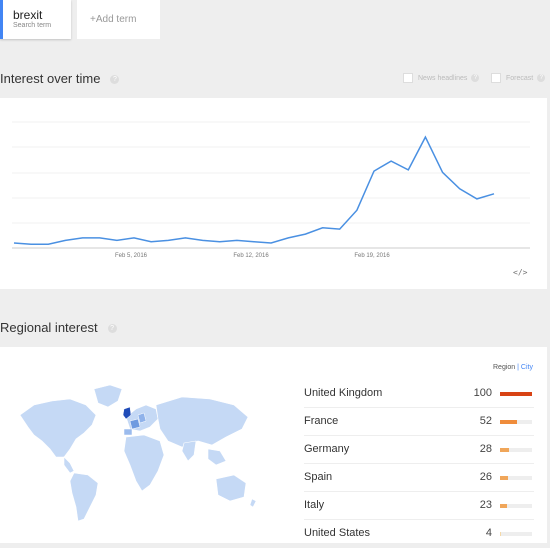 The width and height of the screenshot is (550, 548). What do you see at coordinates (419, 394) in the screenshot?
I see `list-item: United Kingdom 100` at bounding box center [419, 394].